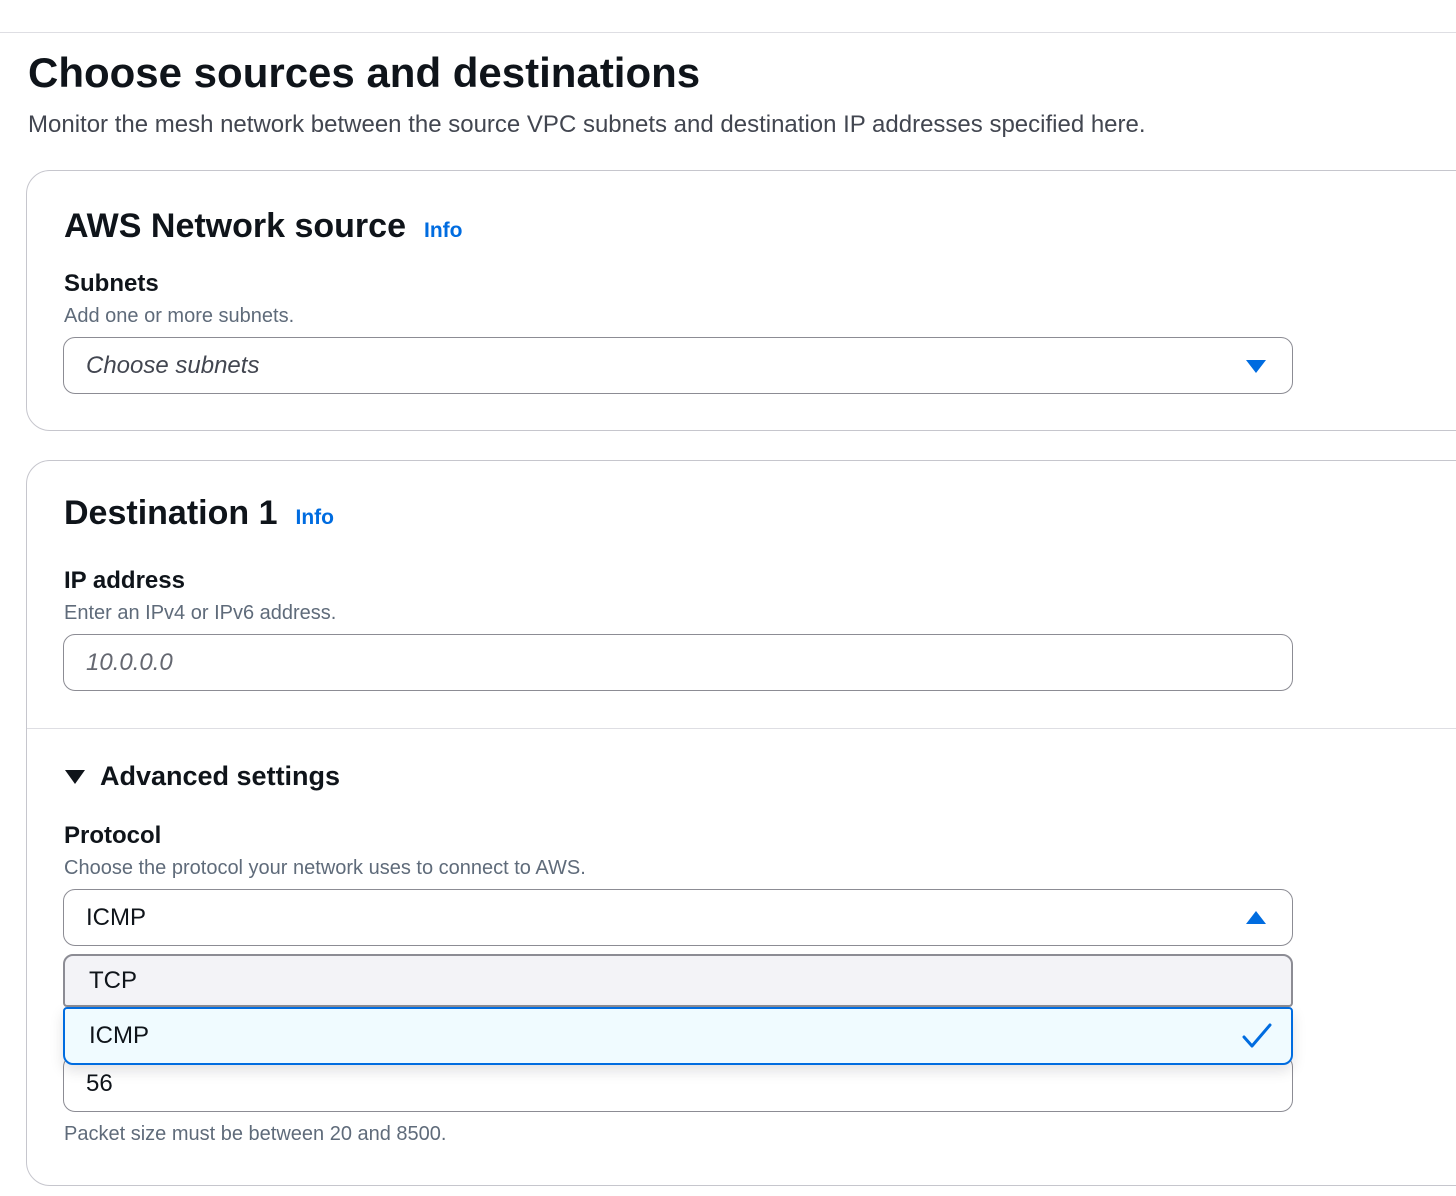  What do you see at coordinates (75, 776) in the screenshot?
I see `caret-down-filled-icon` at bounding box center [75, 776].